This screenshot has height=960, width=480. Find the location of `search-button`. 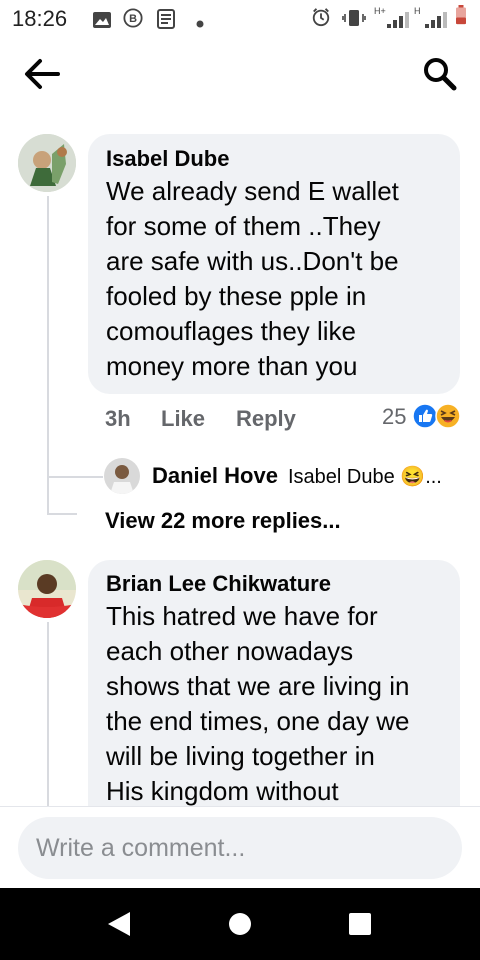

search-button is located at coordinates (439, 74).